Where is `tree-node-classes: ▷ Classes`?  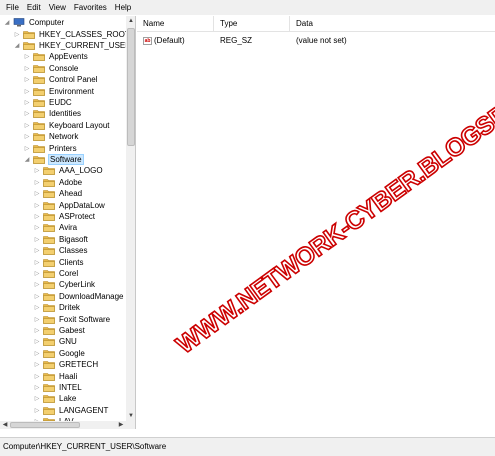
tree-node-classes: ▷ Classes is located at coordinates (60, 250).